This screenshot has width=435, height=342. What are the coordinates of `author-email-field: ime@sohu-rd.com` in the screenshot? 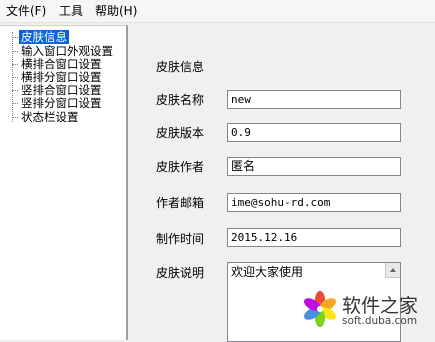 It's located at (314, 202).